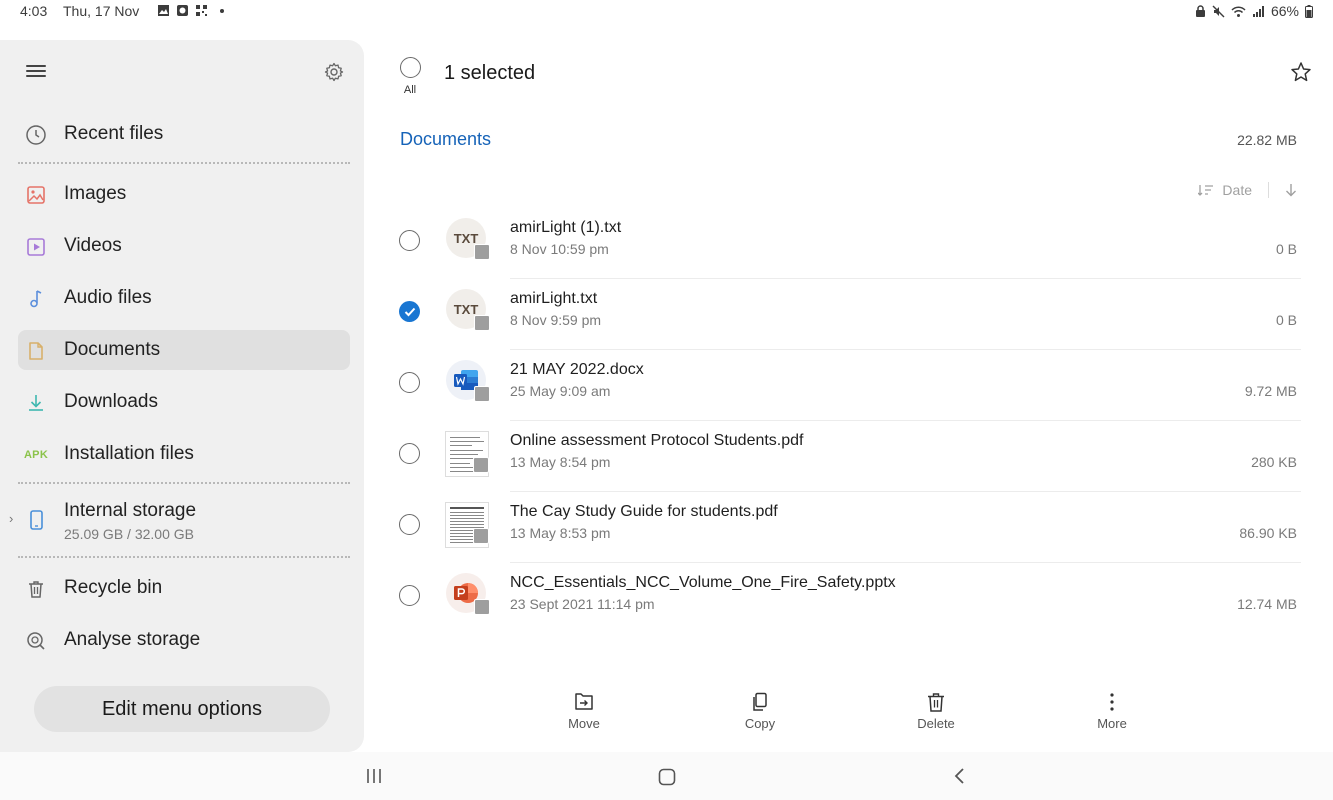 The height and width of the screenshot is (800, 1333). Describe the element at coordinates (468, 382) in the screenshot. I see `word-file-icon` at that location.